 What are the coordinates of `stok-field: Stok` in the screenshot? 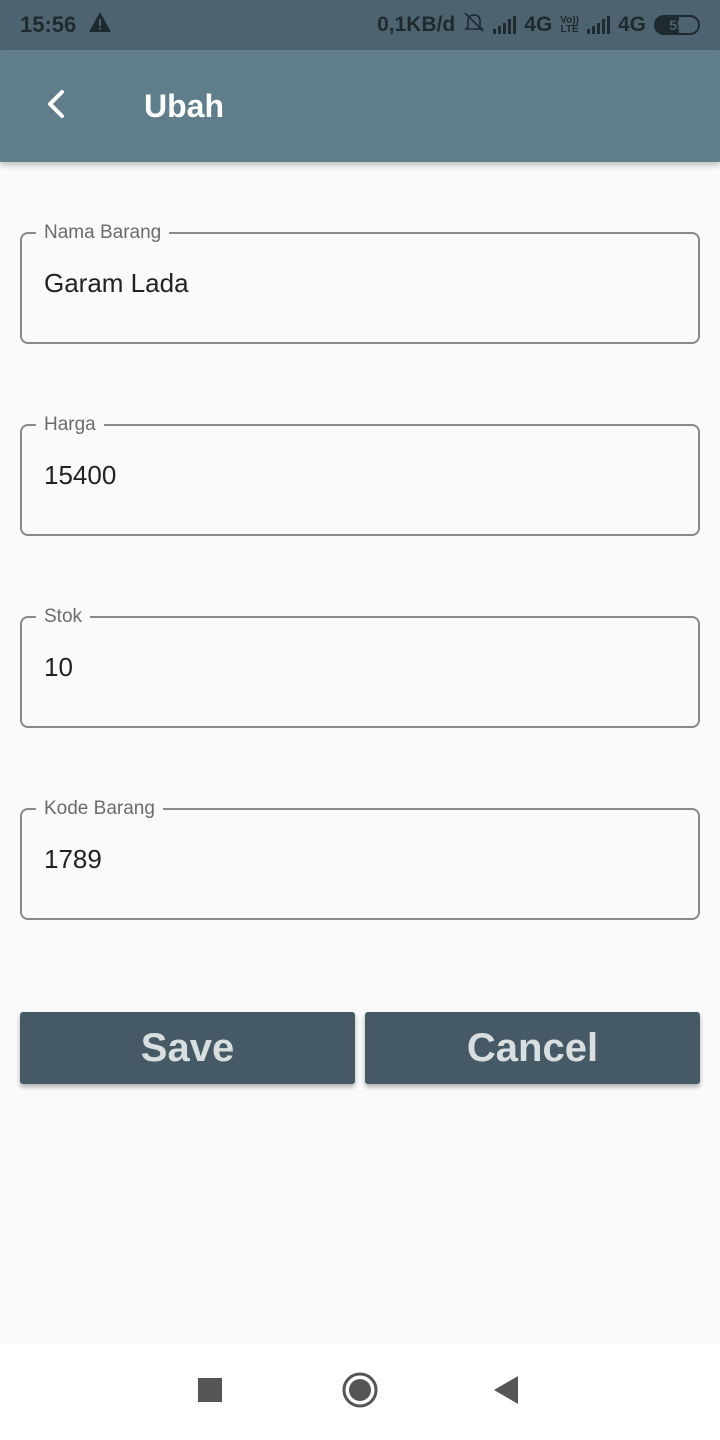 It's located at (360, 666).